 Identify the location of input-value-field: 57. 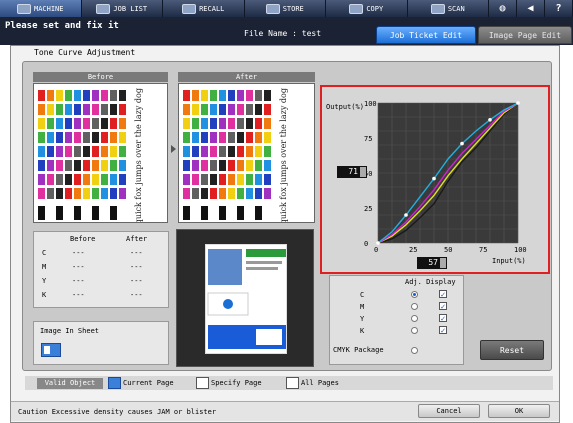
(432, 263).